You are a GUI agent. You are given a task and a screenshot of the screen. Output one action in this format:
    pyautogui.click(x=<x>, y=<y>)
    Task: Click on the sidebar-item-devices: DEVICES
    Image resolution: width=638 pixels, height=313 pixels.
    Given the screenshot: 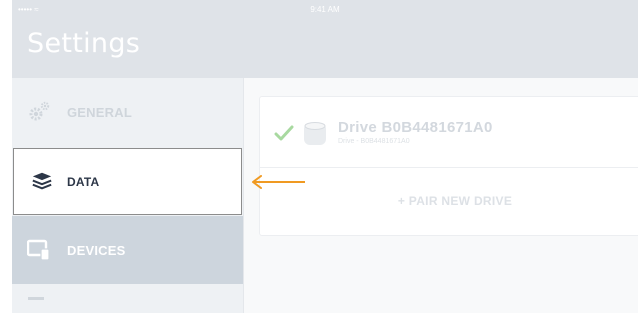 What is the action you would take?
    pyautogui.click(x=127, y=250)
    